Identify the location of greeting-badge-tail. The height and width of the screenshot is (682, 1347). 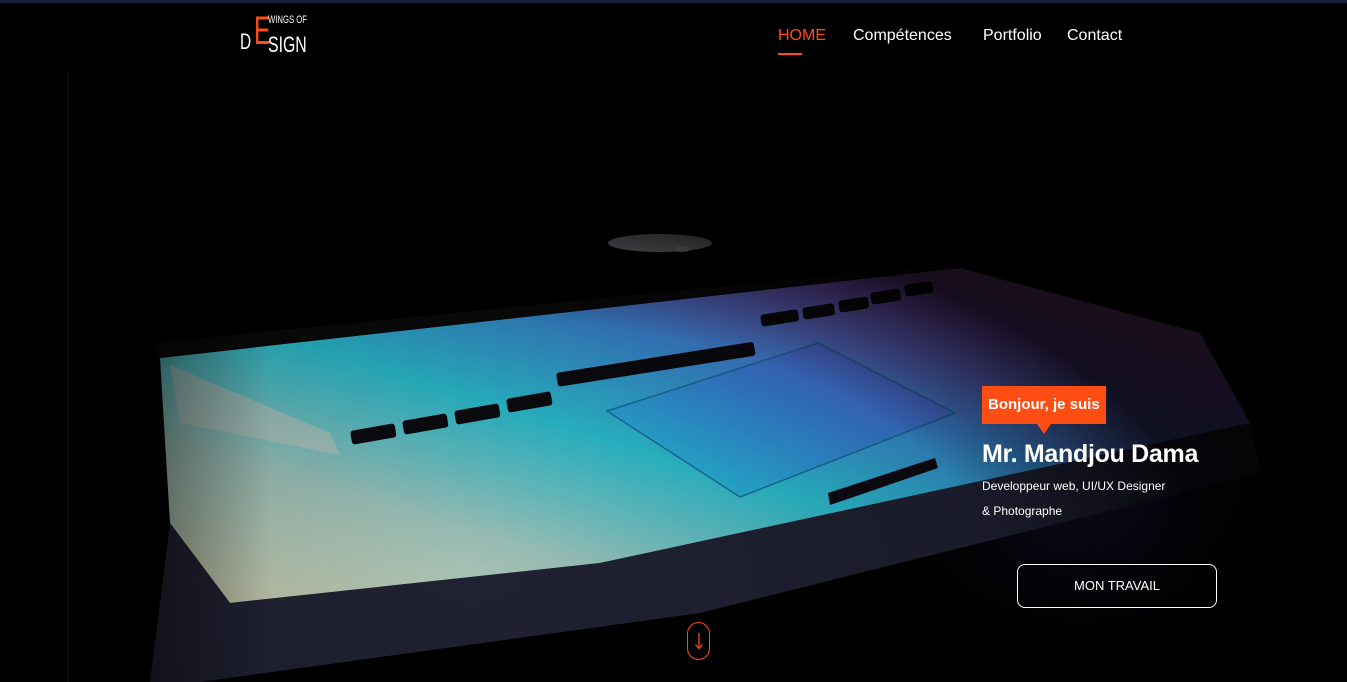
(1044, 429).